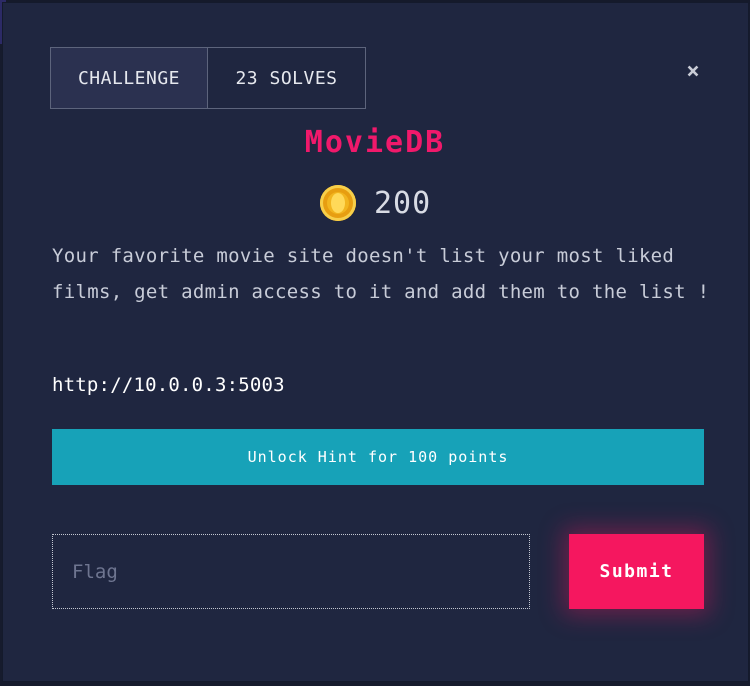  What do you see at coordinates (291, 571) in the screenshot?
I see `flag-input` at bounding box center [291, 571].